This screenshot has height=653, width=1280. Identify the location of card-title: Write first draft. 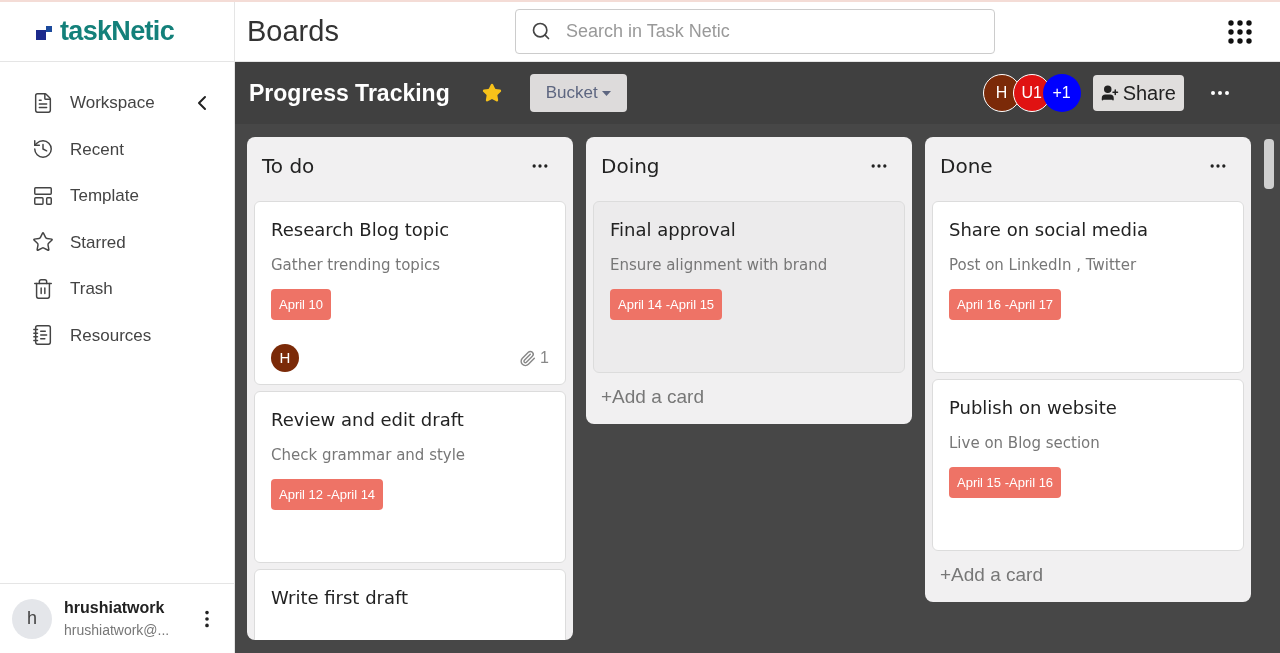
(340, 598).